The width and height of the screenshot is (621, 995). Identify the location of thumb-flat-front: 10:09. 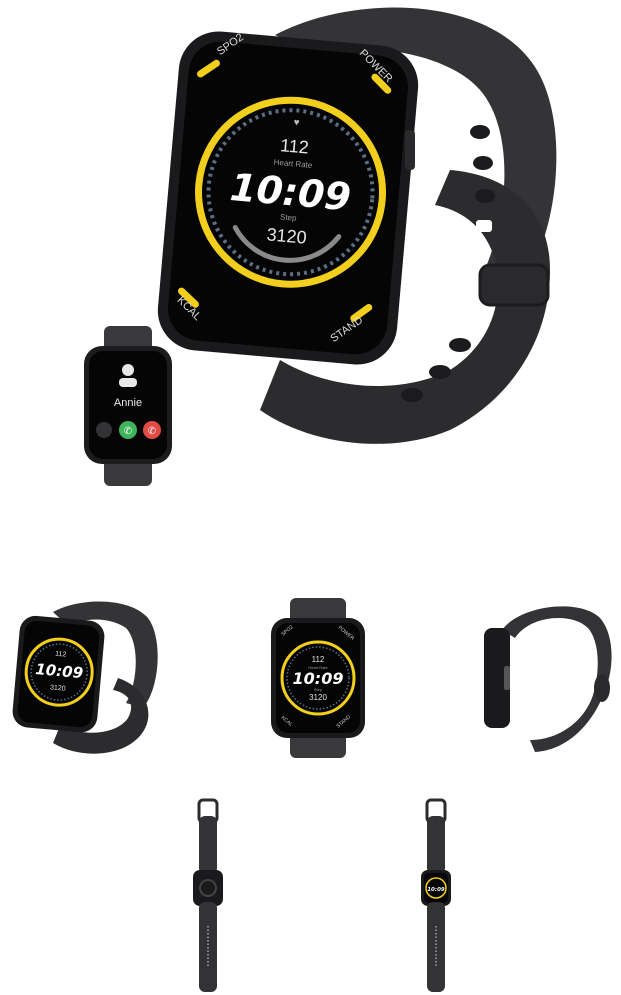
(436, 895).